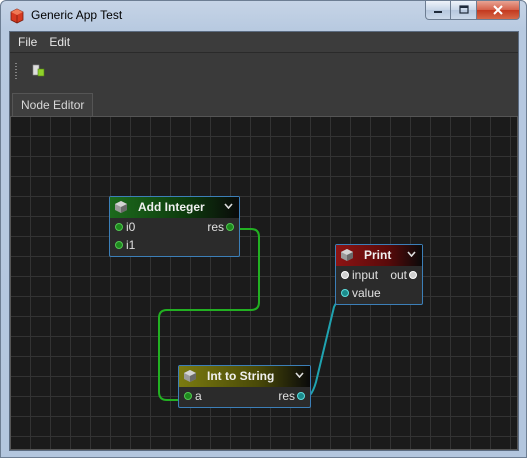  Describe the element at coordinates (77, 15) in the screenshot. I see `window-title: Generic App Test` at that location.